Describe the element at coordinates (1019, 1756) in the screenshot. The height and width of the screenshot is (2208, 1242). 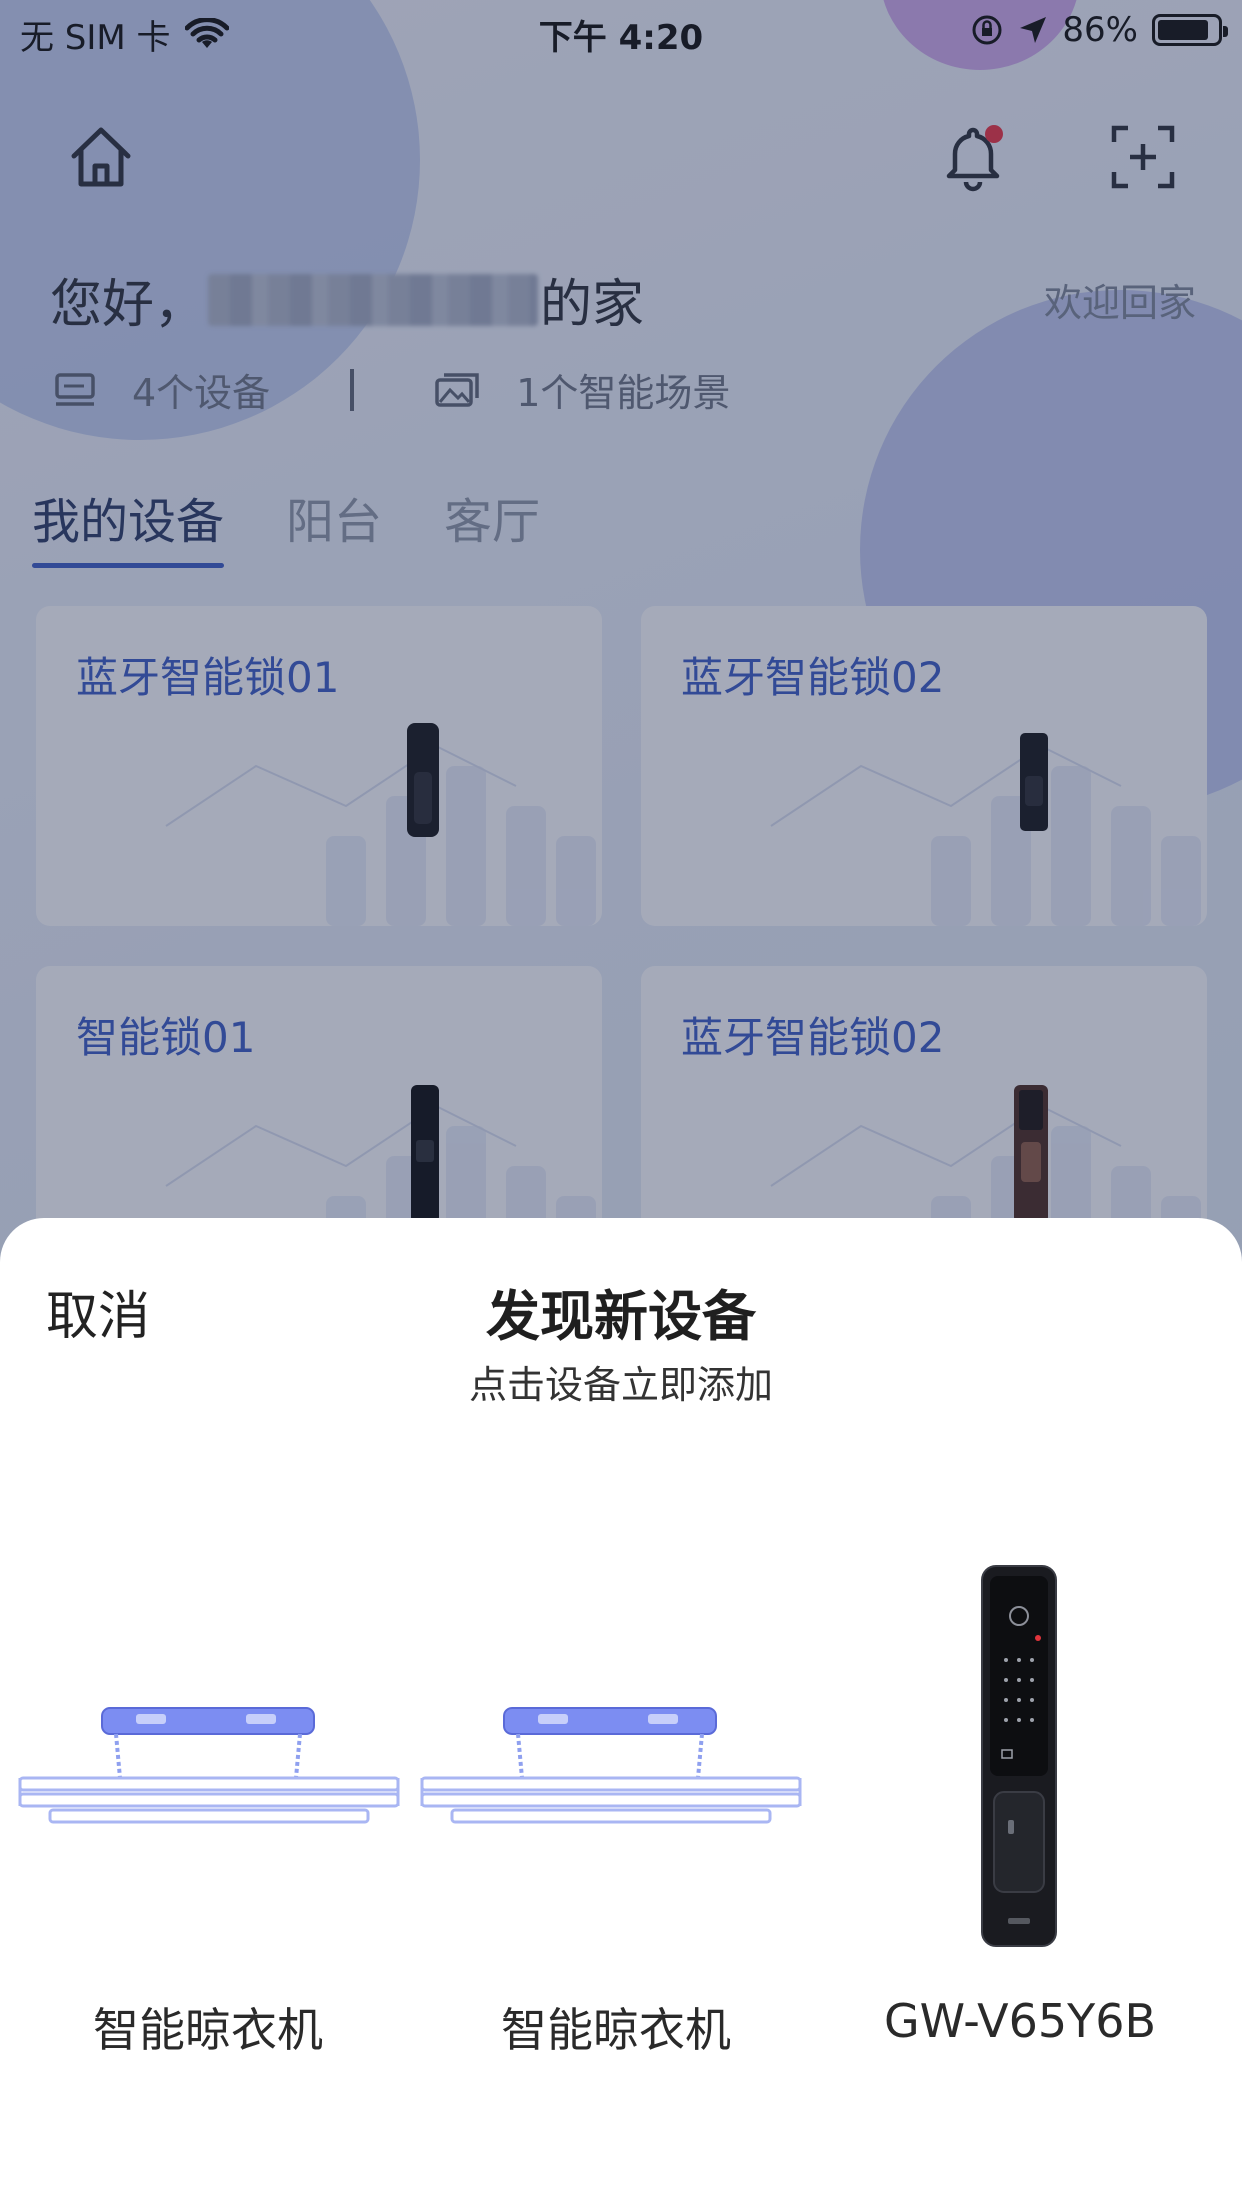
I see `smart-lock-icon` at that location.